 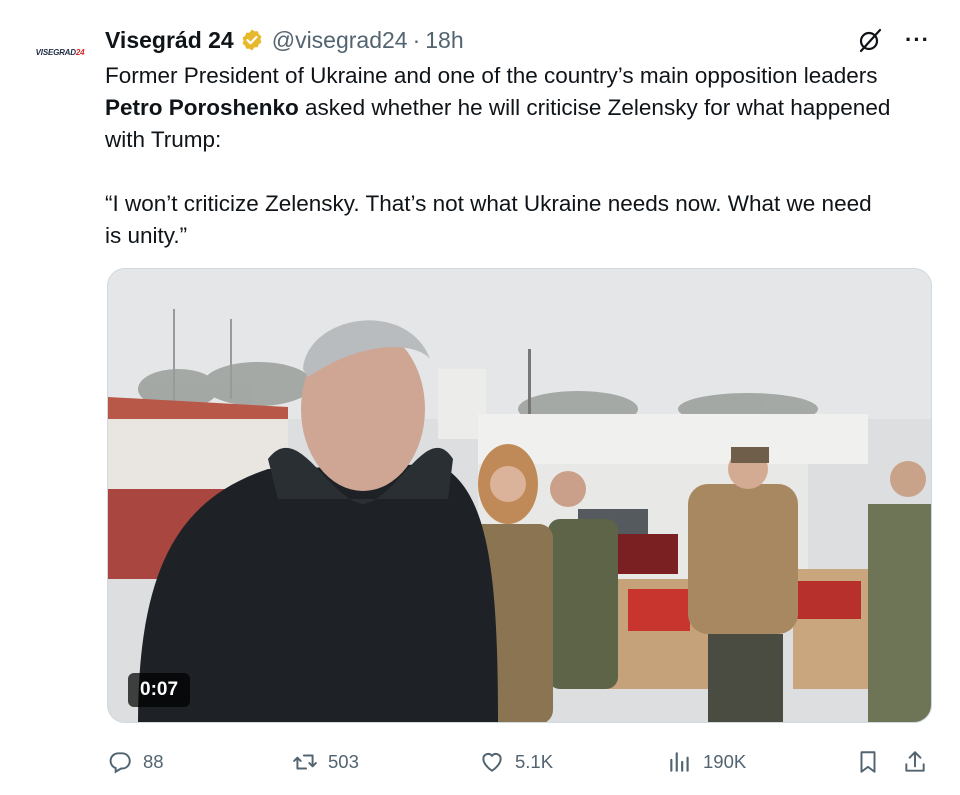 What do you see at coordinates (725, 761) in the screenshot?
I see `views-count: 190K` at bounding box center [725, 761].